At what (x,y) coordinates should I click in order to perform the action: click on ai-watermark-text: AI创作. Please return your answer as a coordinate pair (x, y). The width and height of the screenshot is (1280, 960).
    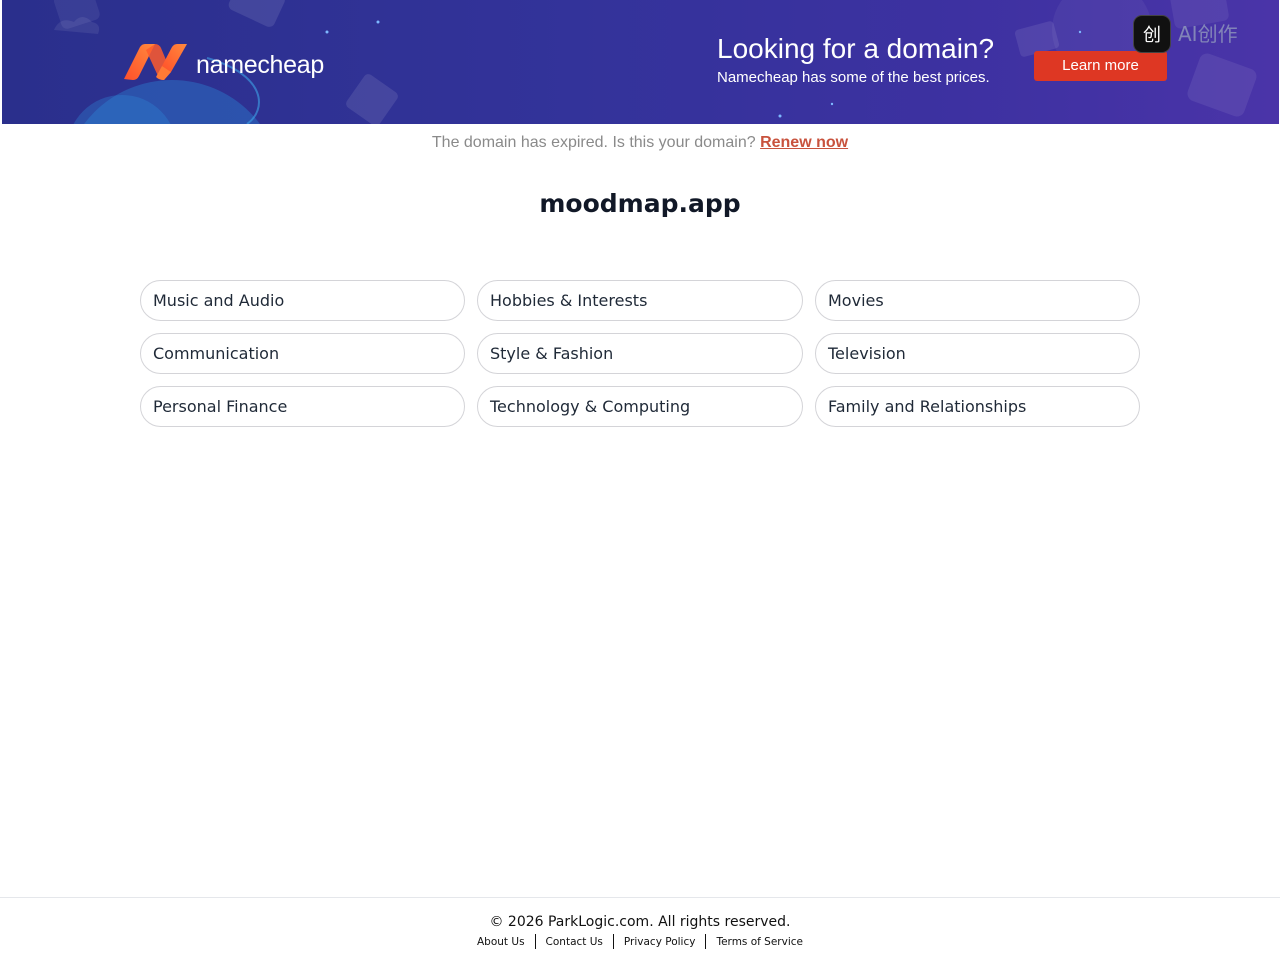
    Looking at the image, I should click on (1208, 34).